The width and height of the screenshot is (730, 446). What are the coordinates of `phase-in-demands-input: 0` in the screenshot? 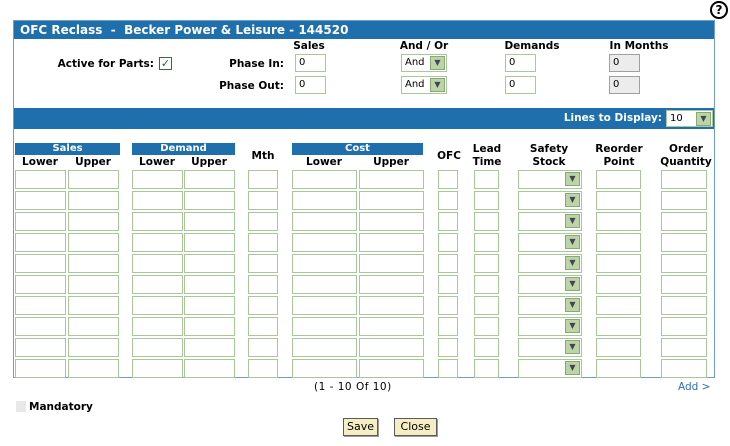 It's located at (520, 63).